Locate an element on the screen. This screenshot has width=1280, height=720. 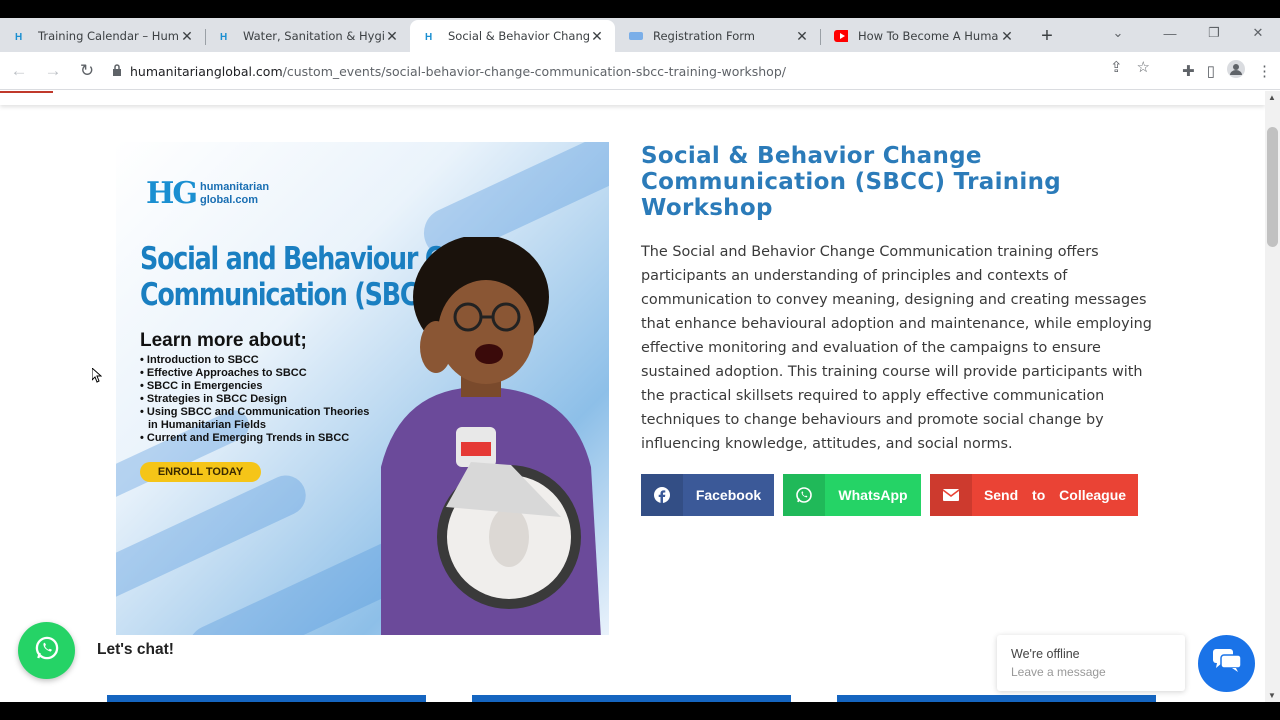
new-tab-button: + is located at coordinates (1047, 36).